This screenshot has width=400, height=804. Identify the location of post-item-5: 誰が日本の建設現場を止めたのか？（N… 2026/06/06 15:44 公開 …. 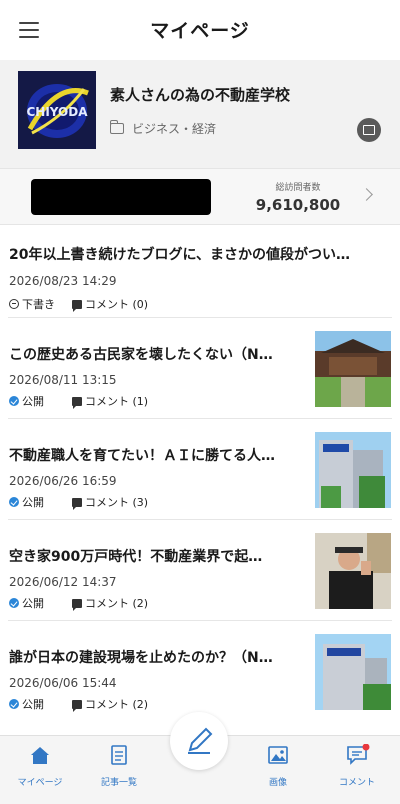
(200, 671).